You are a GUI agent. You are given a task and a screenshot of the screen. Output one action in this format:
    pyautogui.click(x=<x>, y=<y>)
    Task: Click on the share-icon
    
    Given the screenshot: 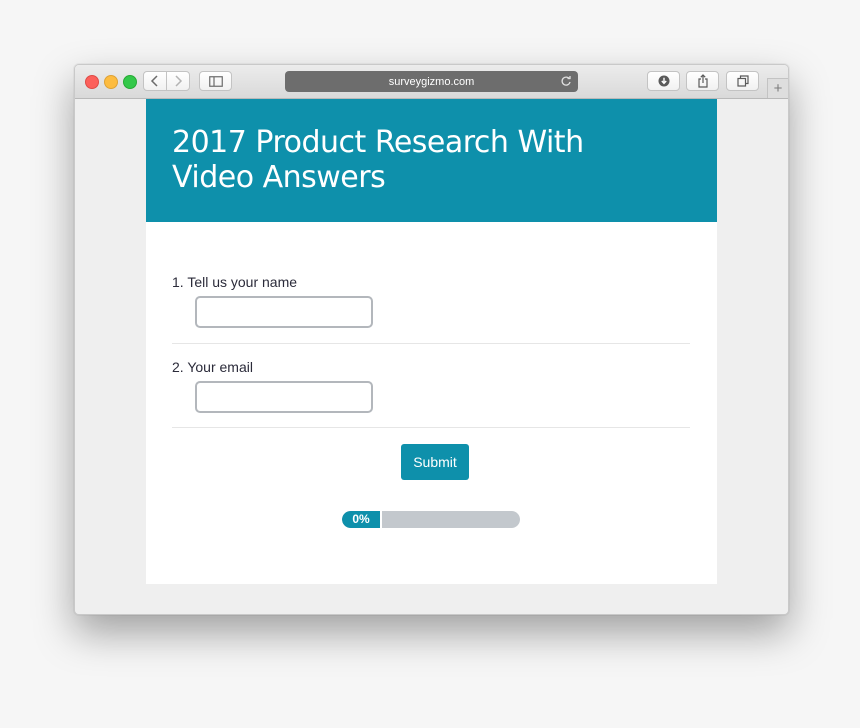 What is the action you would take?
    pyautogui.click(x=702, y=81)
    